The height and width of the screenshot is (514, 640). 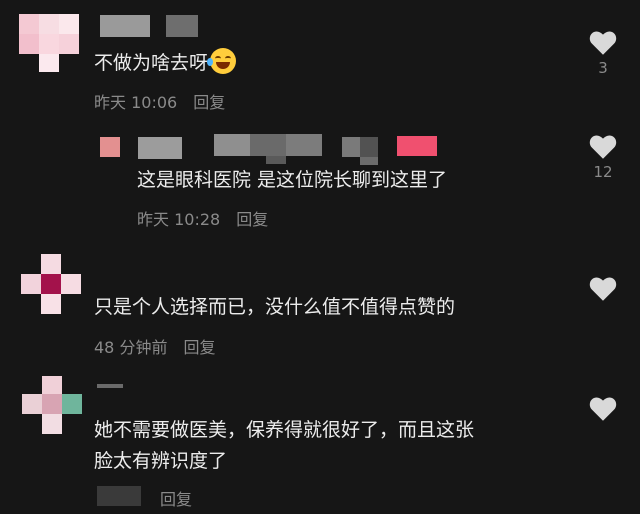 What do you see at coordinates (275, 307) in the screenshot?
I see `comment-text: 只是个人选择而已，没什么值不值得点赞的` at bounding box center [275, 307].